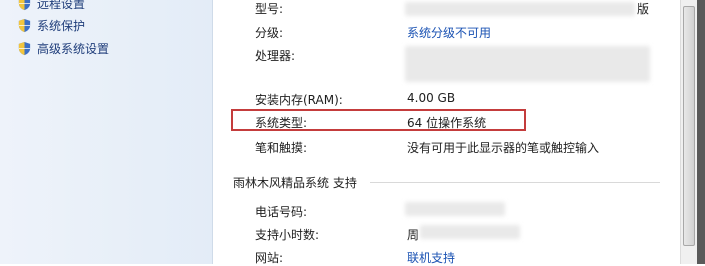  Describe the element at coordinates (470, 232) in the screenshot. I see `support-hours-redacted` at that location.